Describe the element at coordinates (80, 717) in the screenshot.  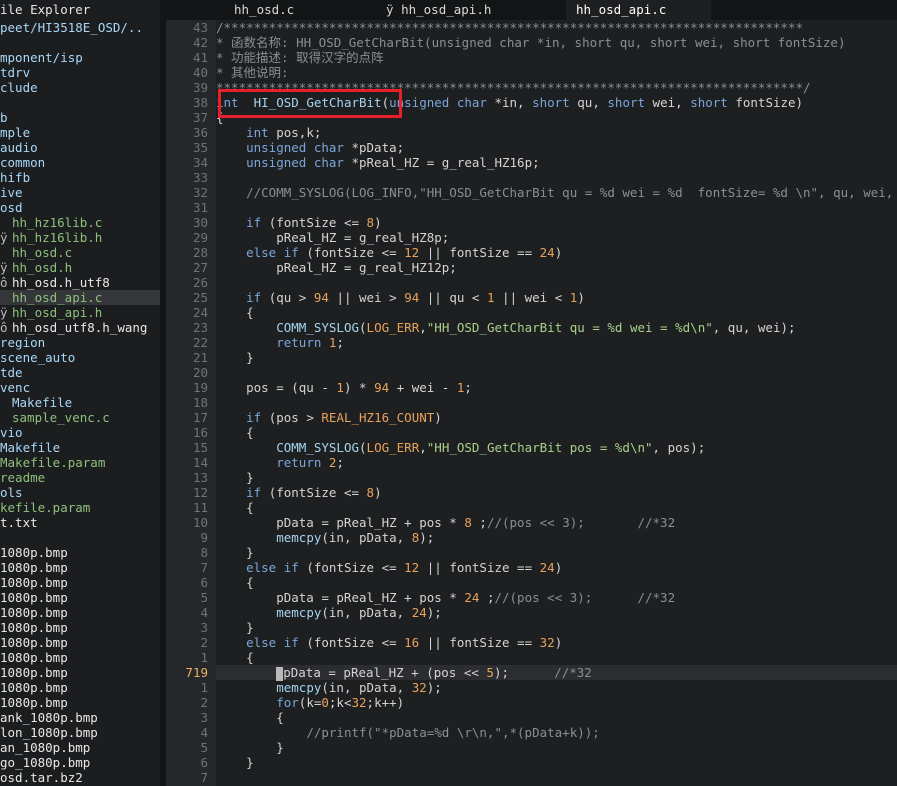
I see `tree-item: ank_1080p.bmp` at that location.